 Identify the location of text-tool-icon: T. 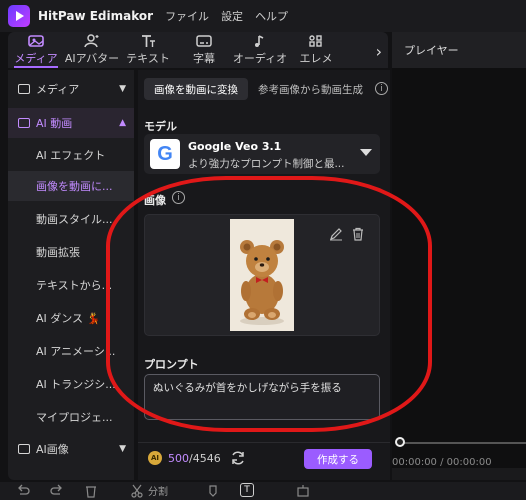
(247, 490).